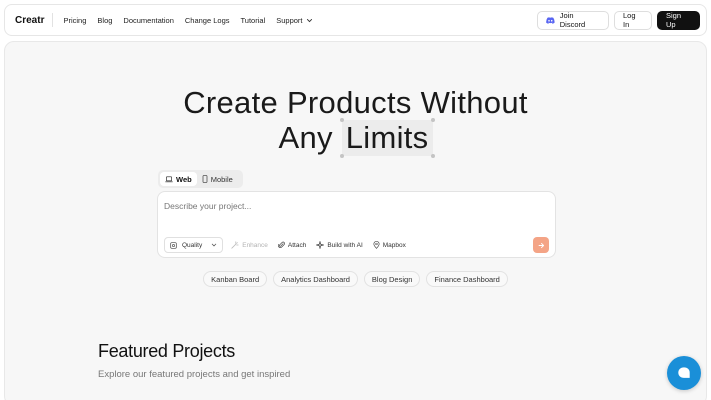 The image size is (711, 400). I want to click on tab-mobile: Mobile, so click(217, 179).